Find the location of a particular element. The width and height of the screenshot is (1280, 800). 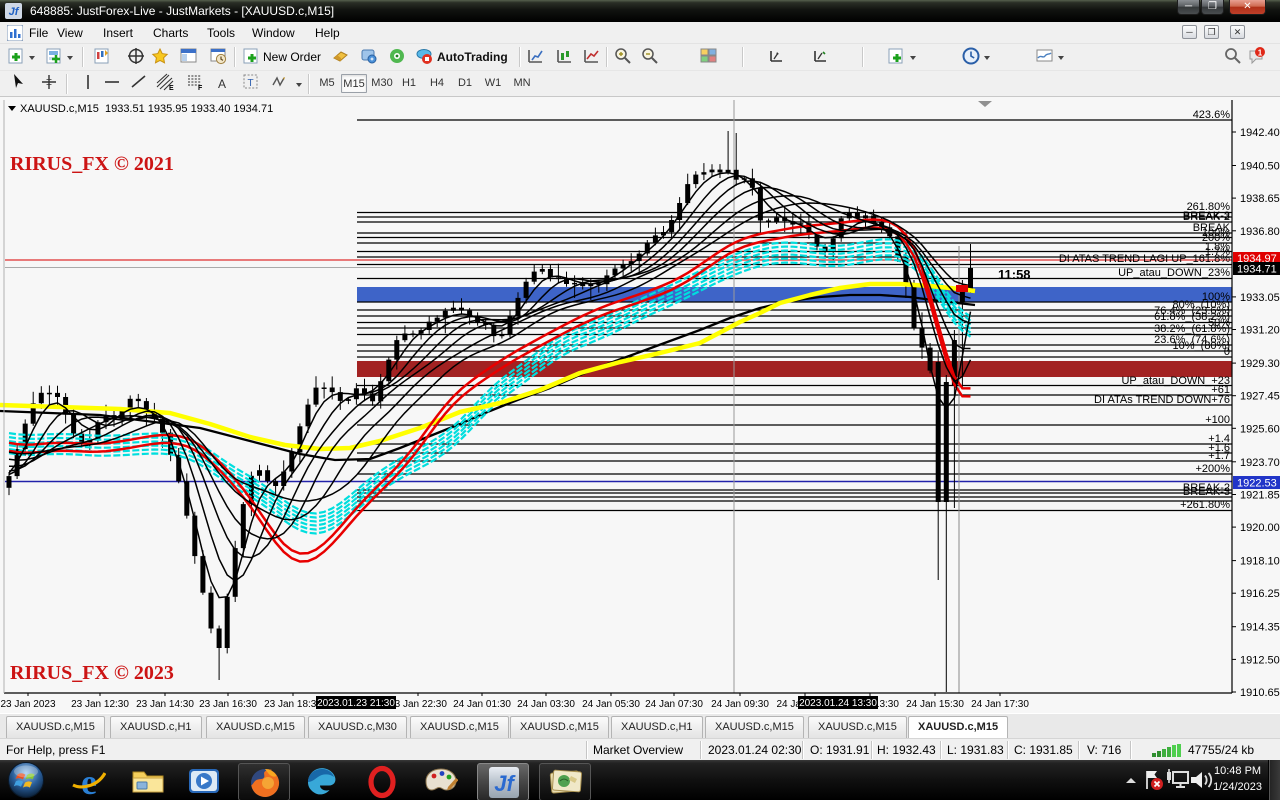

svg-text: 24 Jan 15:30 is located at coordinates (935, 704).